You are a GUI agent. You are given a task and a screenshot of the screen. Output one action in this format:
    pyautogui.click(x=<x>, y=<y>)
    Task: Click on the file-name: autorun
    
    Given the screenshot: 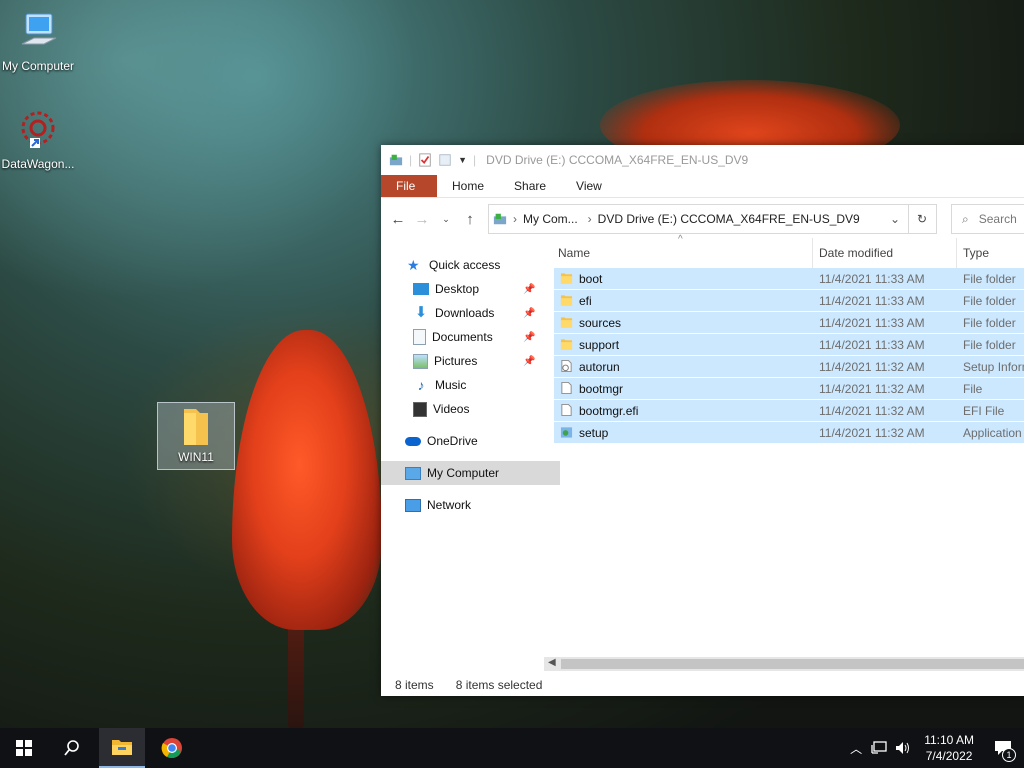 What is the action you would take?
    pyautogui.click(x=599, y=366)
    